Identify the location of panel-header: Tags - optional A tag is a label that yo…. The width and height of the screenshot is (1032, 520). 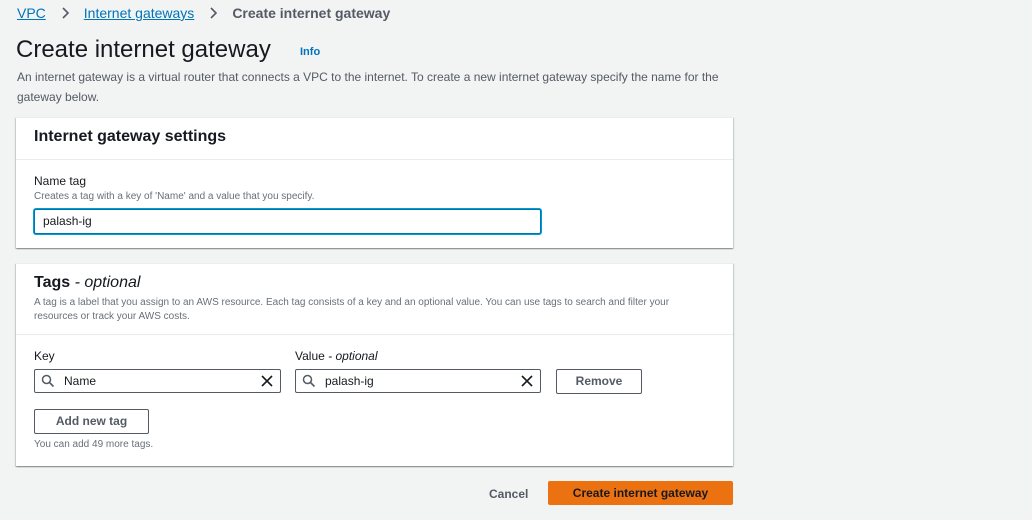
(374, 299).